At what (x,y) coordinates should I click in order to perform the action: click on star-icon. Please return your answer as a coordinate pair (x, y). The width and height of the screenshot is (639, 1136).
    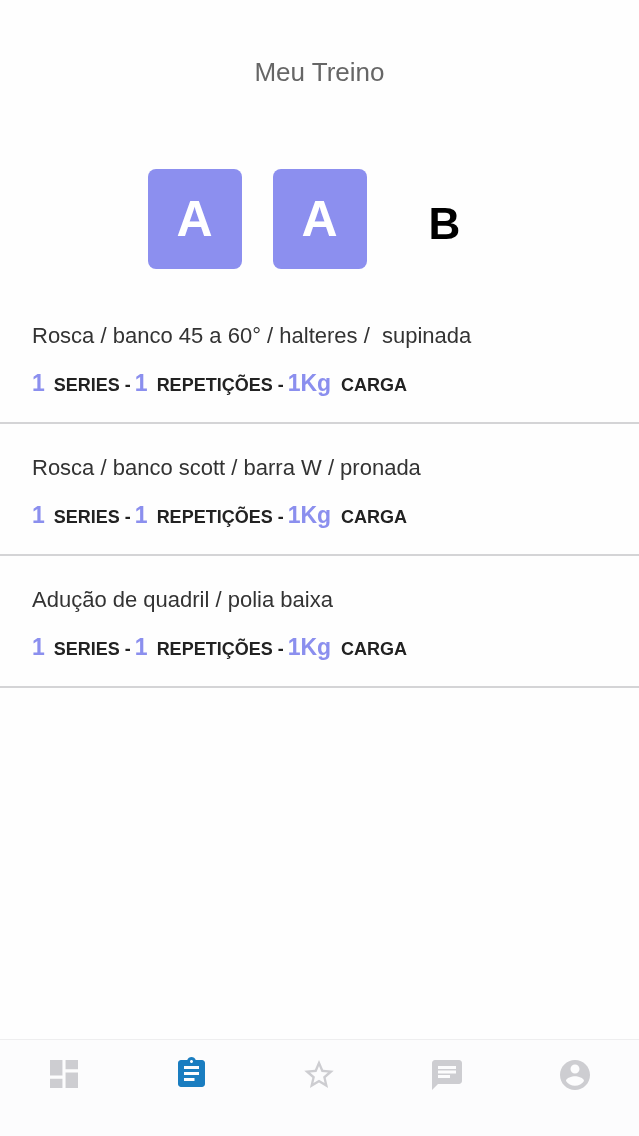
    Looking at the image, I should click on (319, 1074).